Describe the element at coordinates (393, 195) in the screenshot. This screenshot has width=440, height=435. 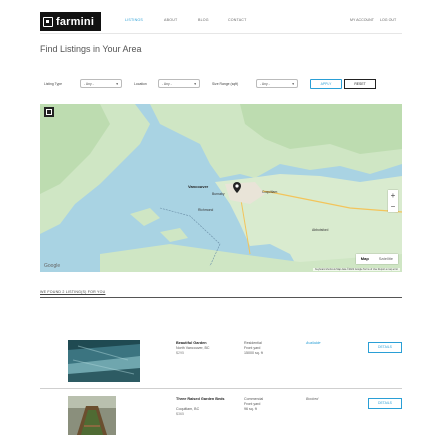
I see `zoom-in-icon: +` at that location.